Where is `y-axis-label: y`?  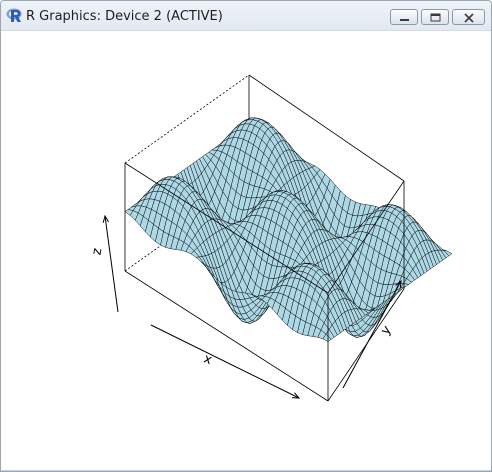
y-axis-label: y is located at coordinates (386, 330).